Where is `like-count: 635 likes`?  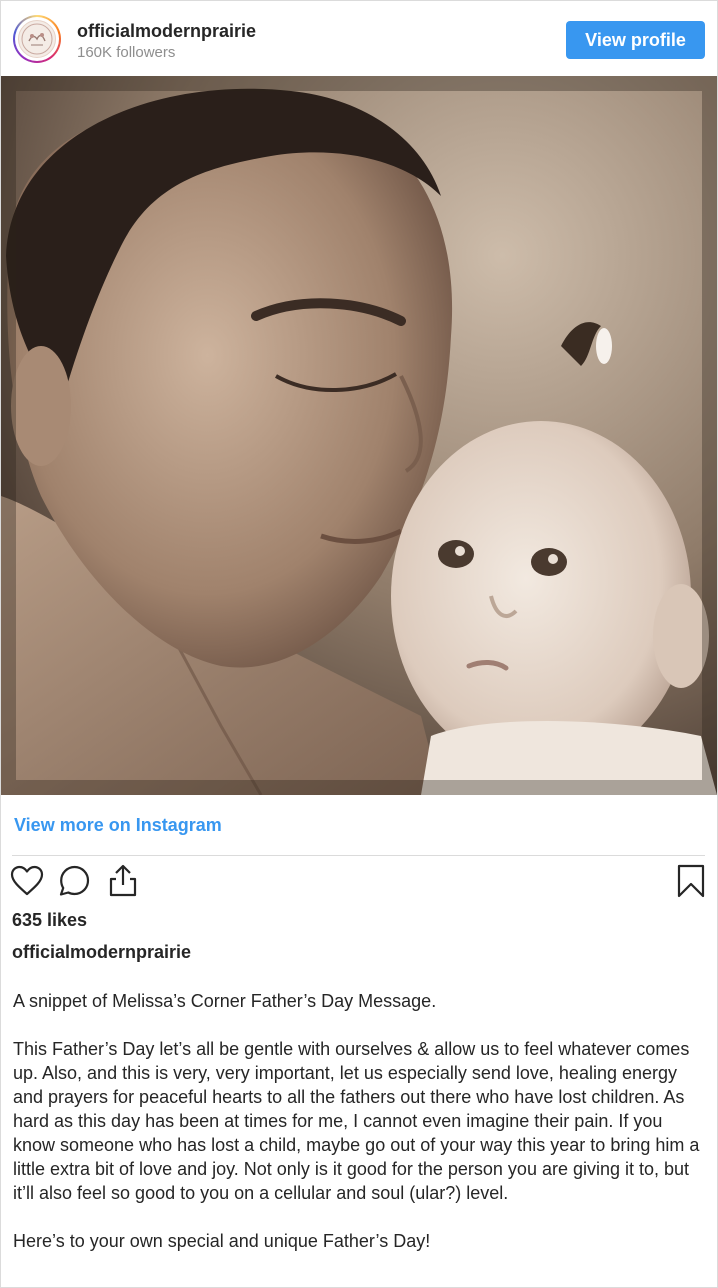 like-count: 635 likes is located at coordinates (49, 920).